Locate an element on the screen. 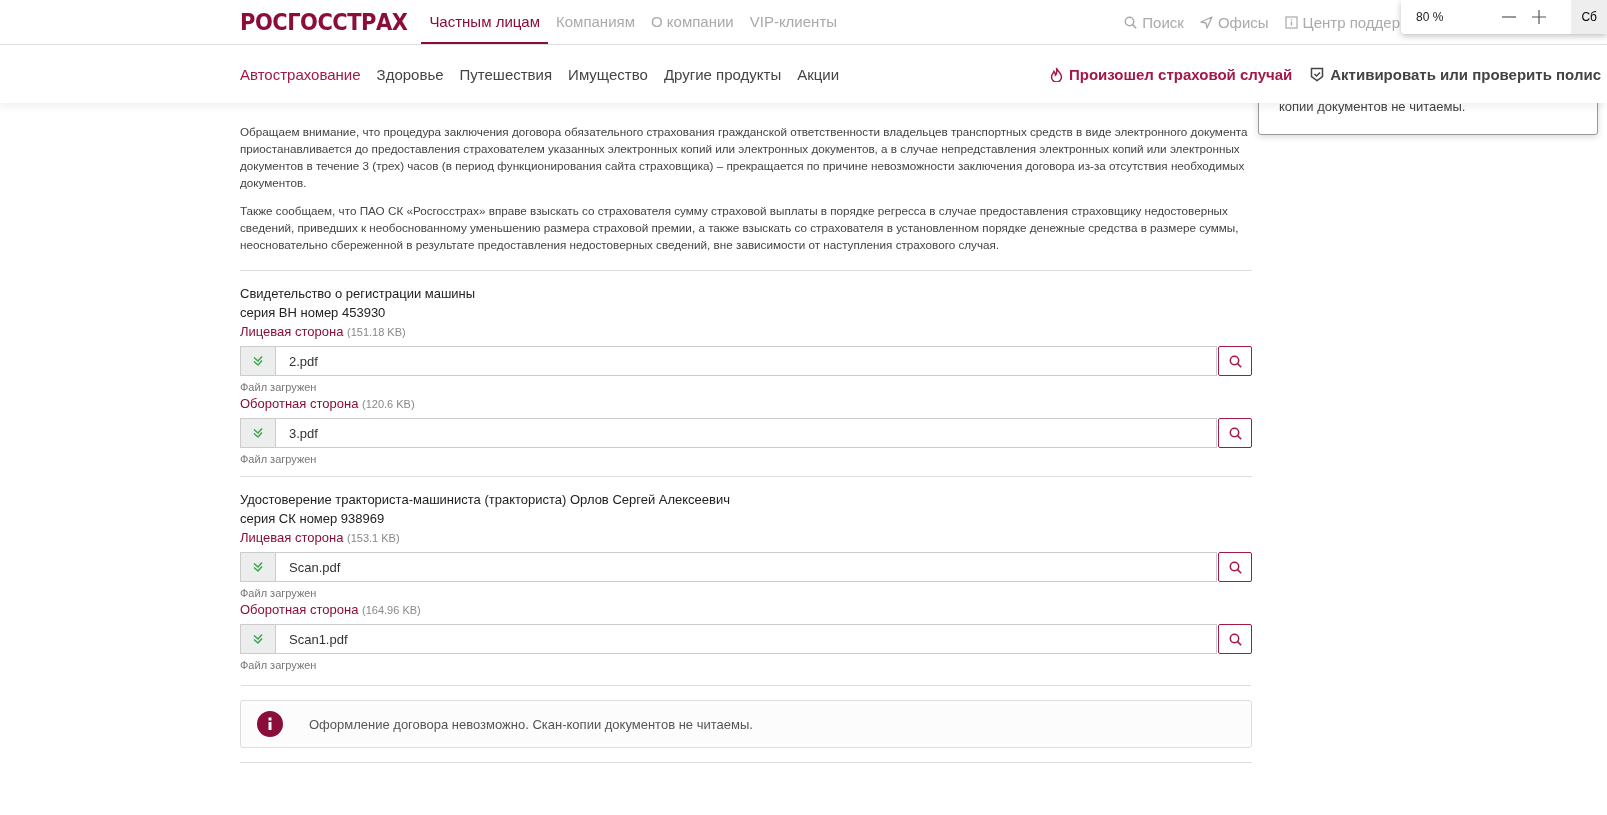  category-link: Автострахование is located at coordinates (300, 74).